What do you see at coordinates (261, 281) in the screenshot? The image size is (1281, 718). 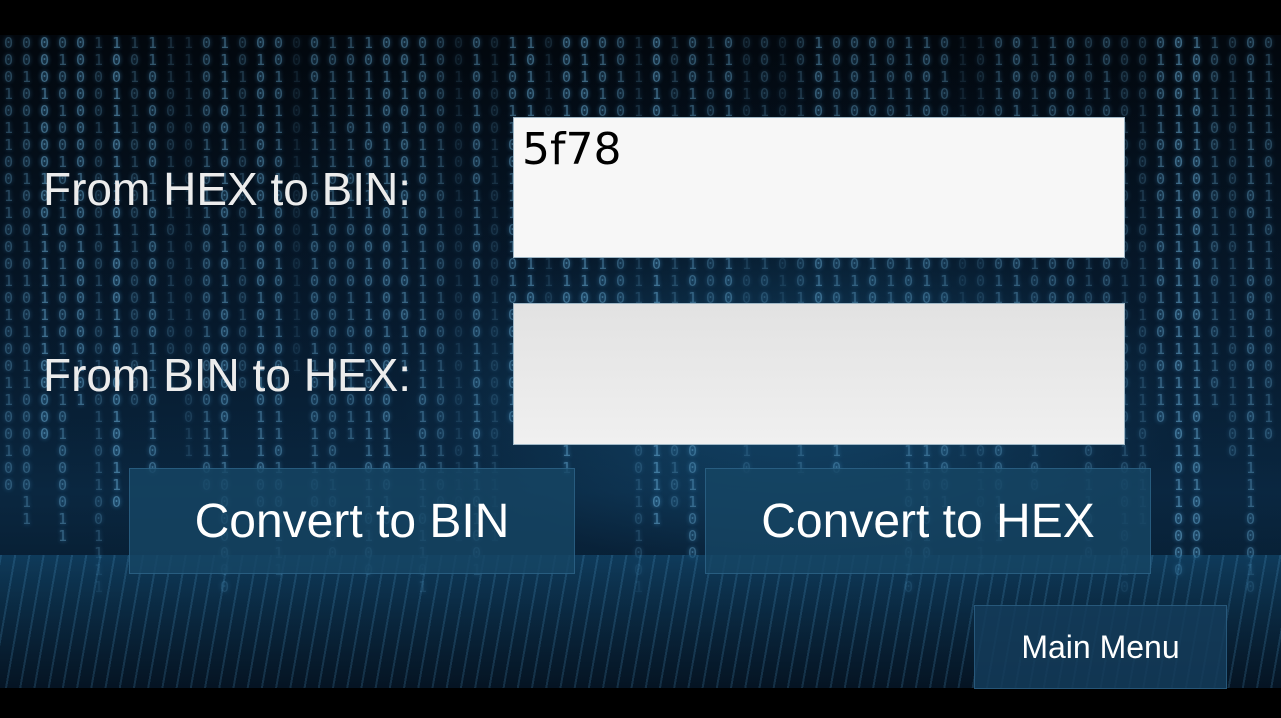 I see `binary-rain-column: 01001000001000010101101110001` at bounding box center [261, 281].